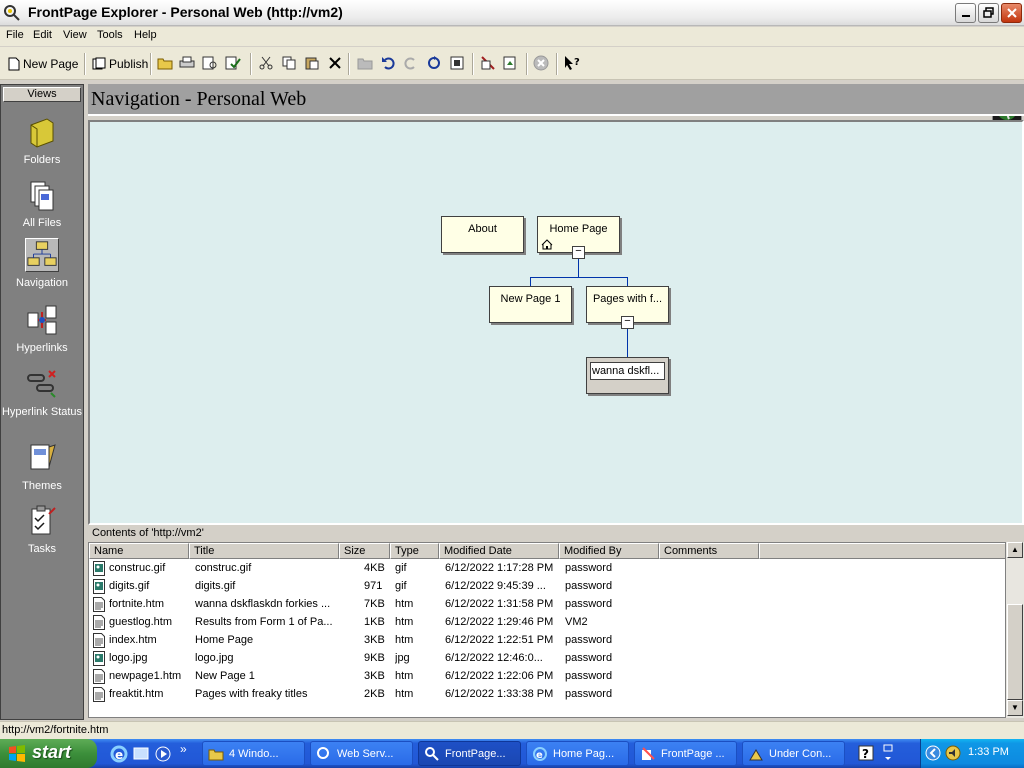  What do you see at coordinates (15, 35) in the screenshot?
I see `menu-file: File` at bounding box center [15, 35].